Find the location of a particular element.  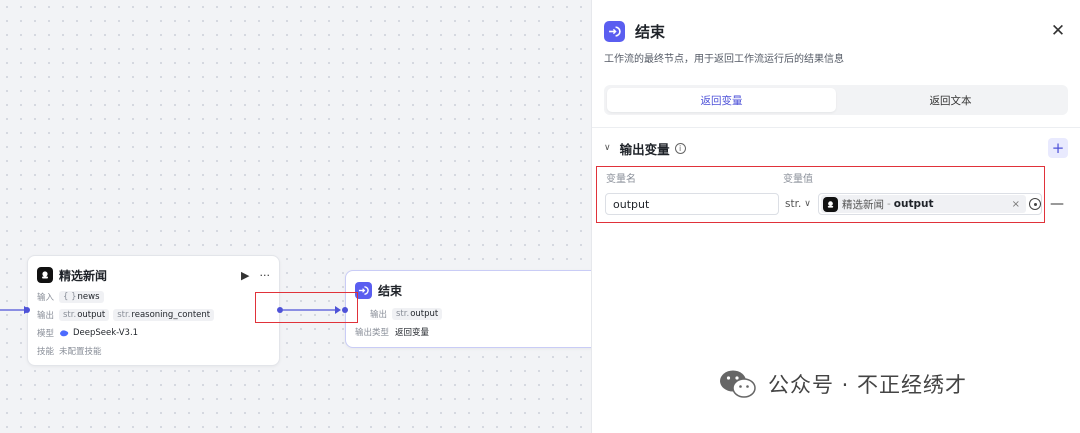

return-mode-tabs: 返回变量 返回文本 is located at coordinates (836, 100).